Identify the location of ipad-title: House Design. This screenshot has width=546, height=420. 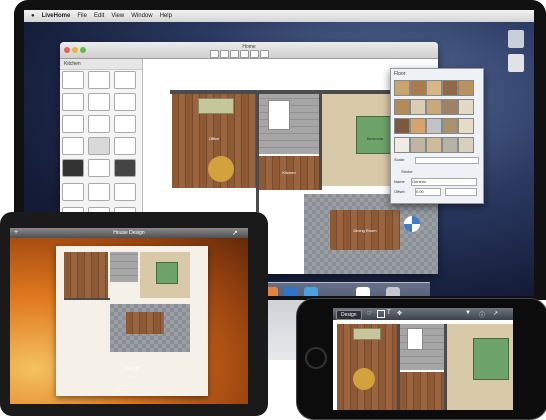
(129, 233).